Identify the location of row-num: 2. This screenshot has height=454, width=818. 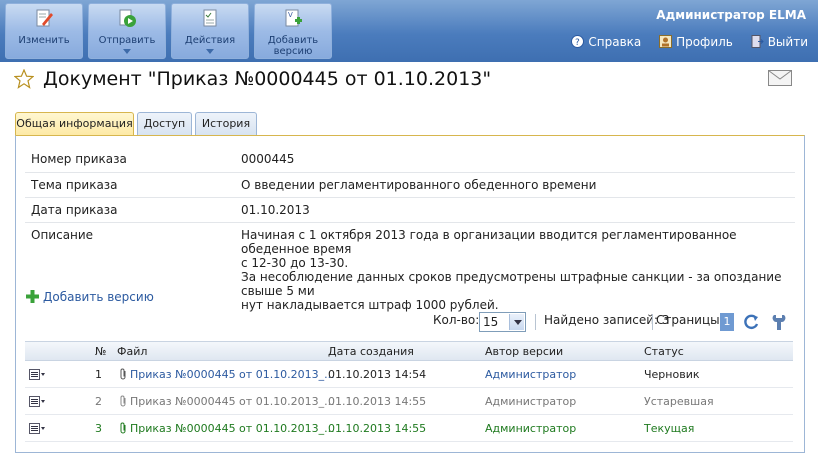
(98, 401).